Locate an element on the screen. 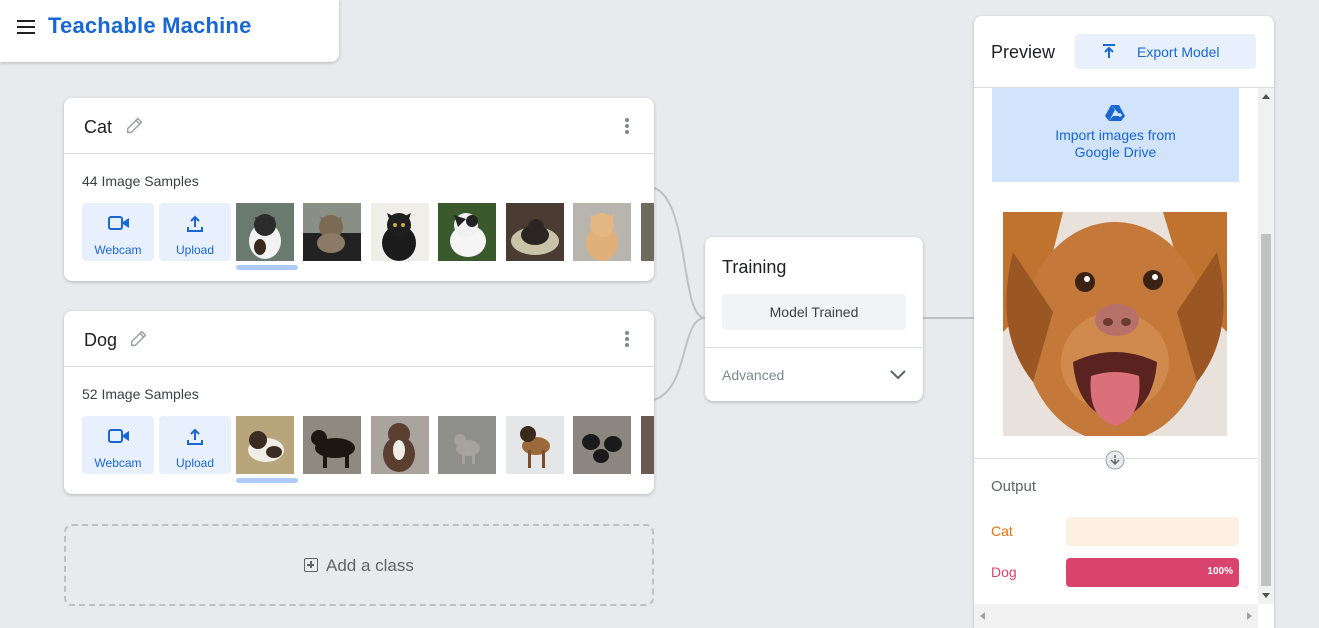 The height and width of the screenshot is (628, 1319). export-model-button: Export Model is located at coordinates (1165, 51).